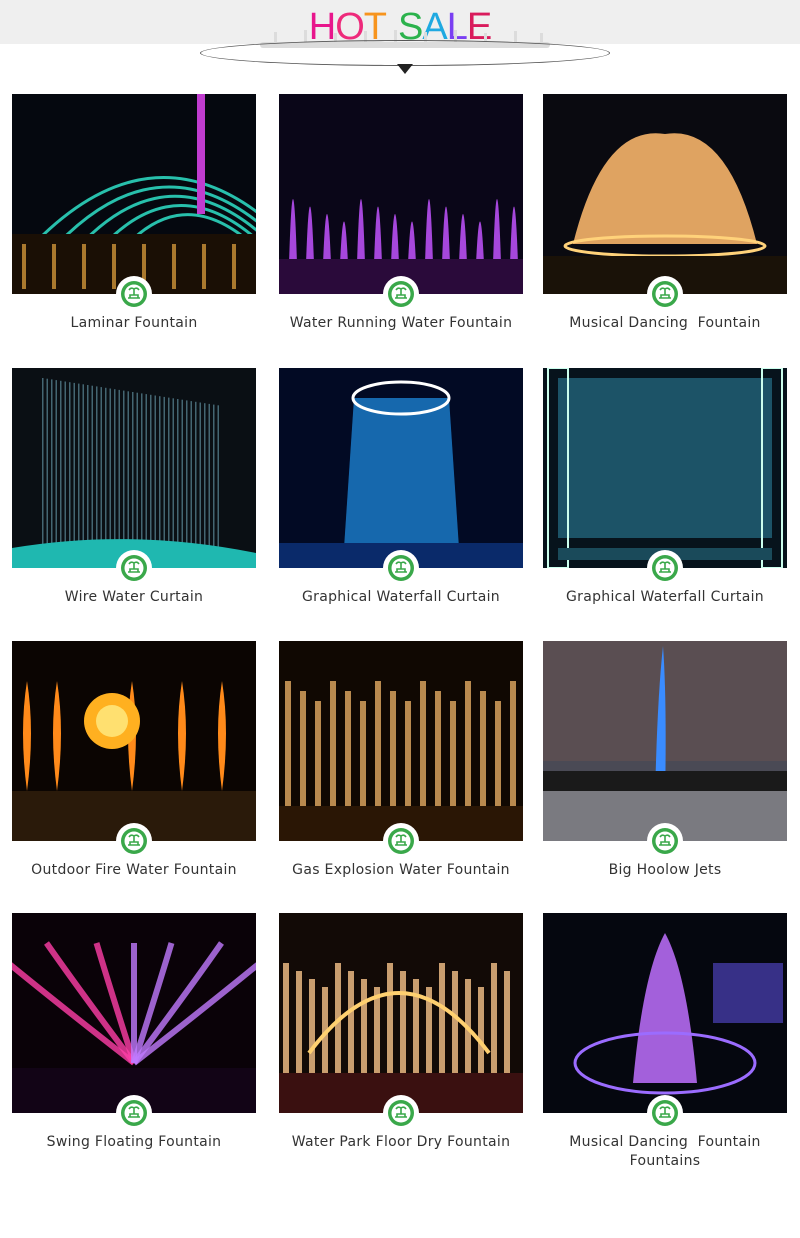  I want to click on product-label: Water Park Floor Dry Fountain, so click(401, 1142).